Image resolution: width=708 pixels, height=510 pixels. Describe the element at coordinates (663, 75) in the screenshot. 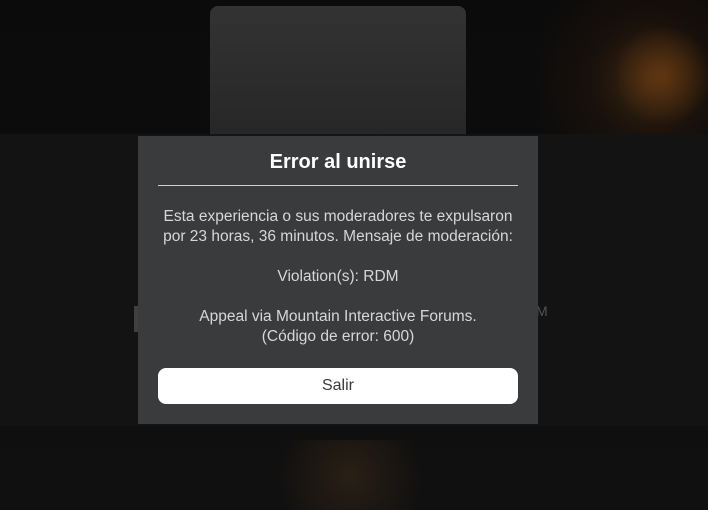

I see `background-light-glow` at that location.